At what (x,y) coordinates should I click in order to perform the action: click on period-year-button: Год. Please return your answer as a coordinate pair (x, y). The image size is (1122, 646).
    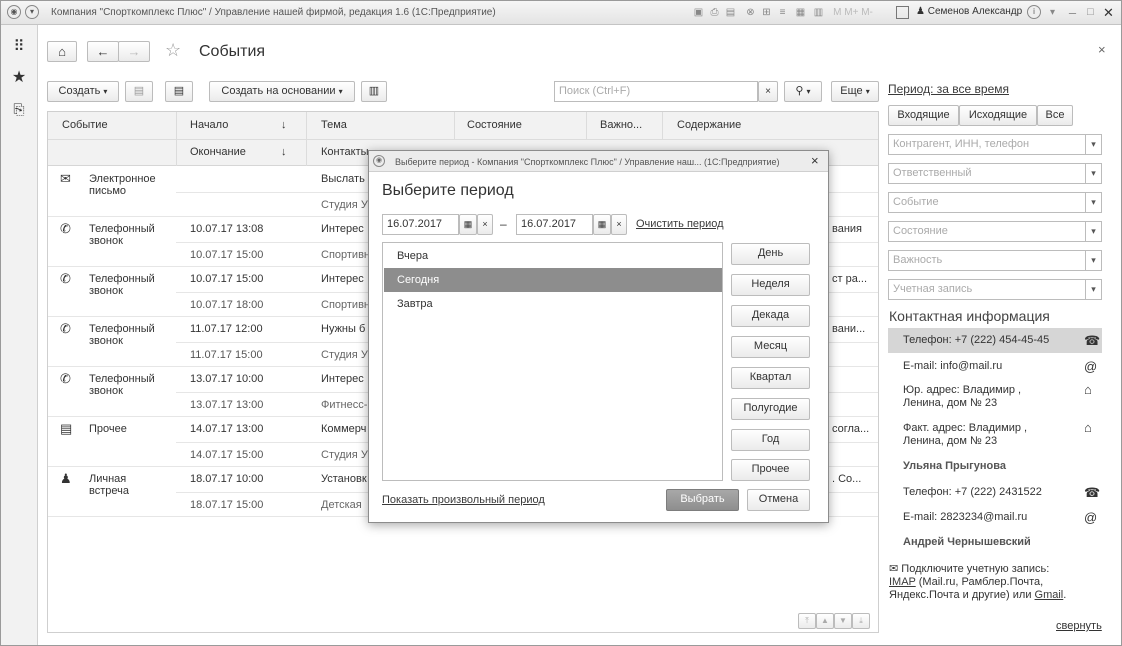
    Looking at the image, I should click on (770, 440).